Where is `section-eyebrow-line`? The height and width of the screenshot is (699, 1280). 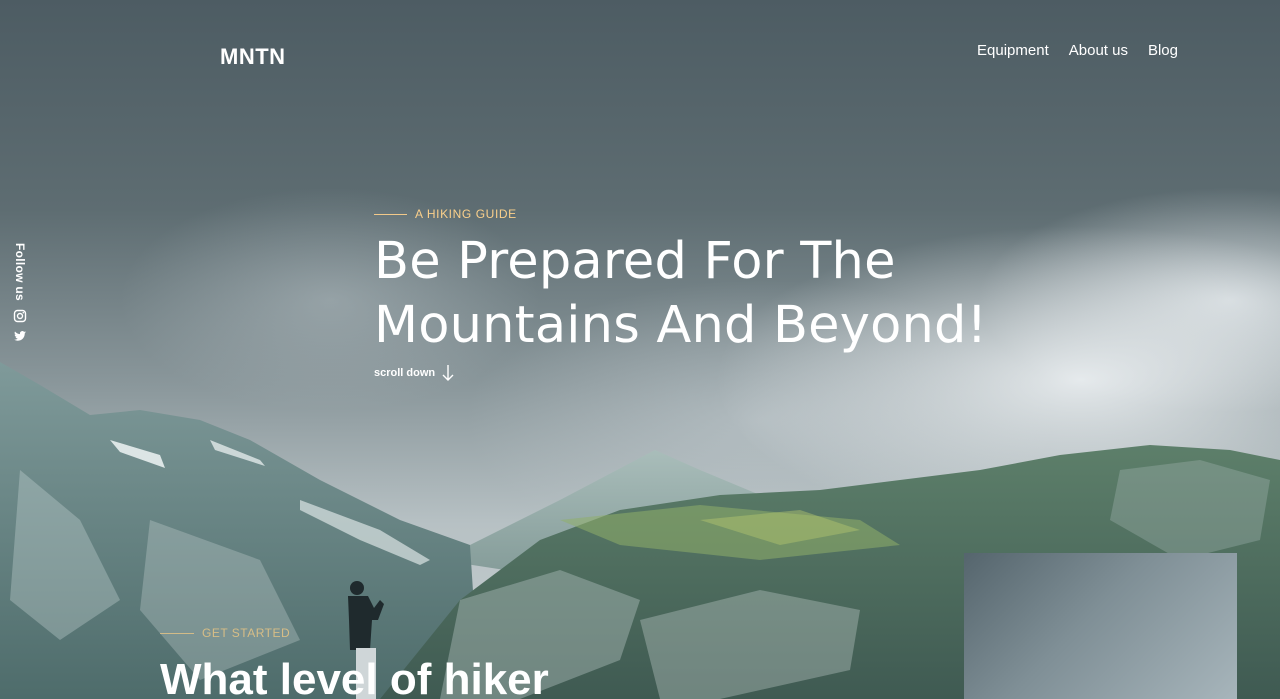 section-eyebrow-line is located at coordinates (177, 633).